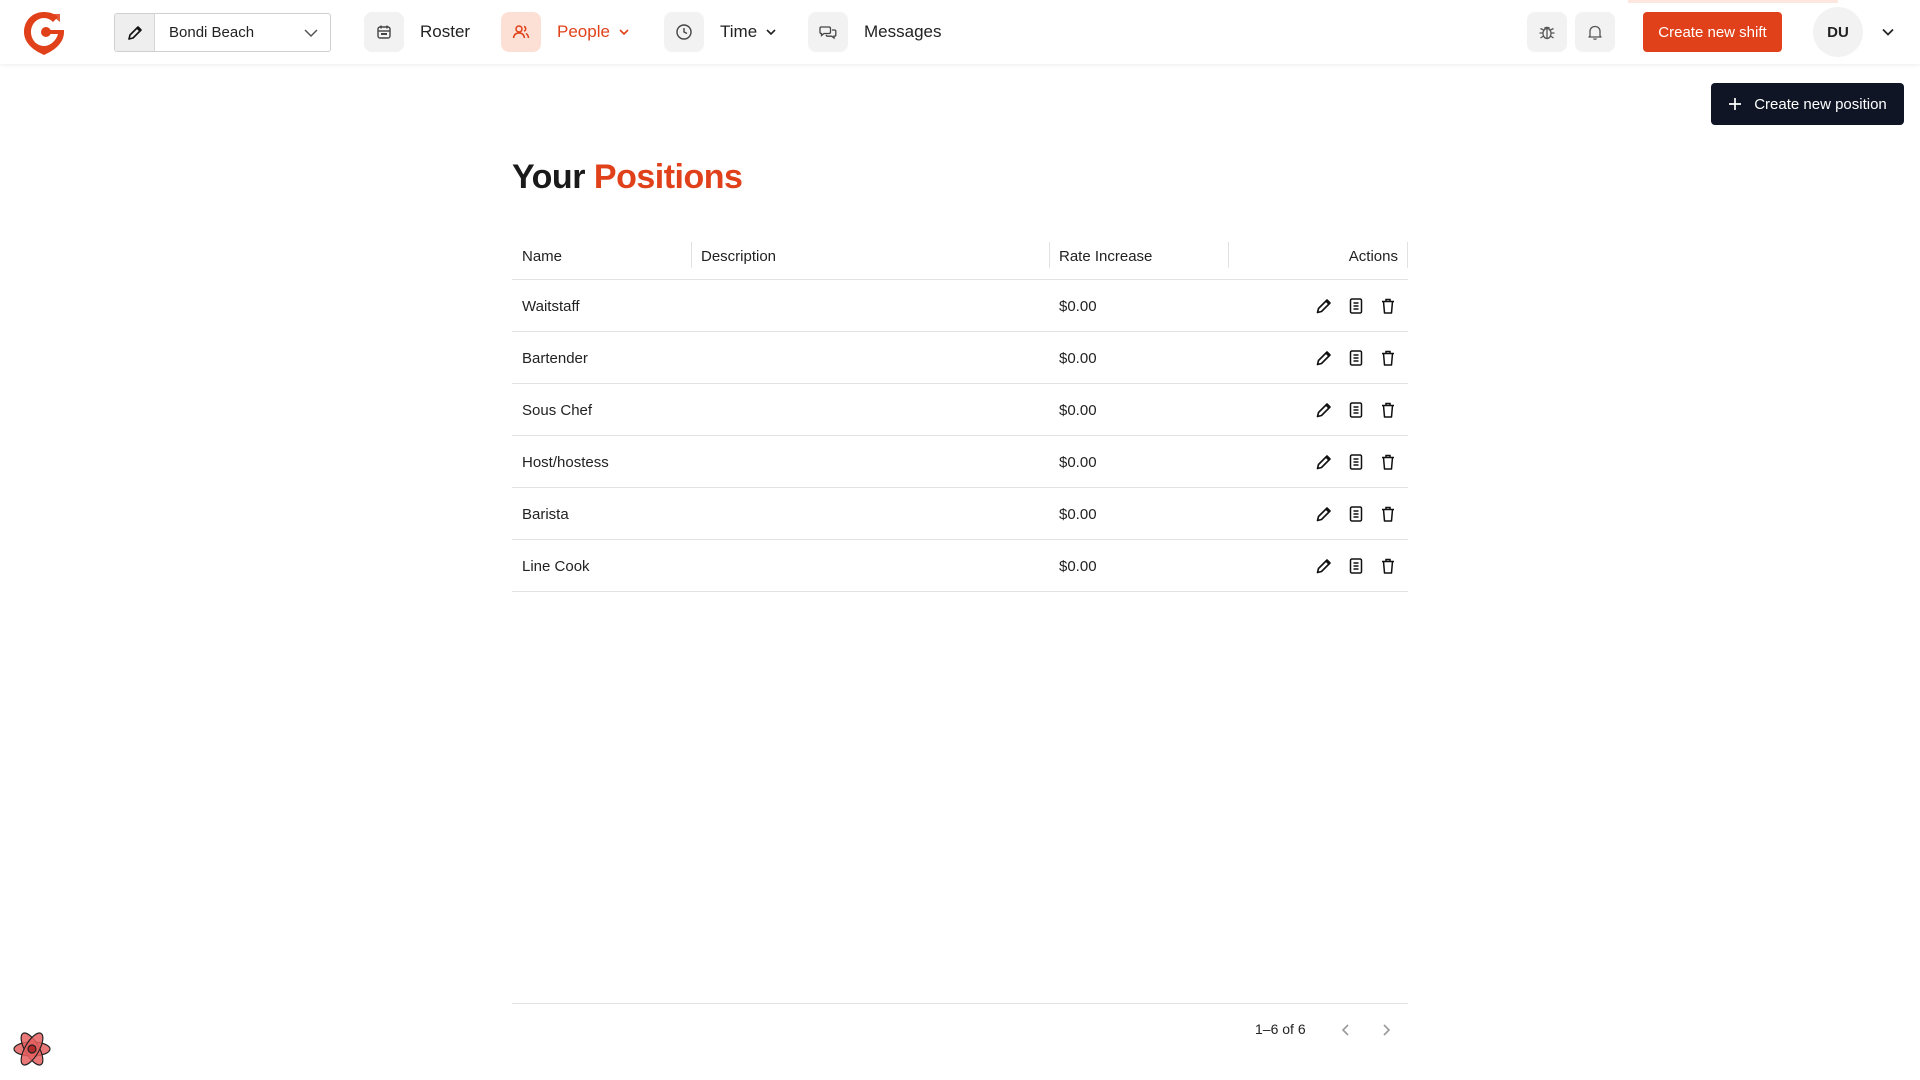  I want to click on position-name-cell: Line Cook, so click(556, 566).